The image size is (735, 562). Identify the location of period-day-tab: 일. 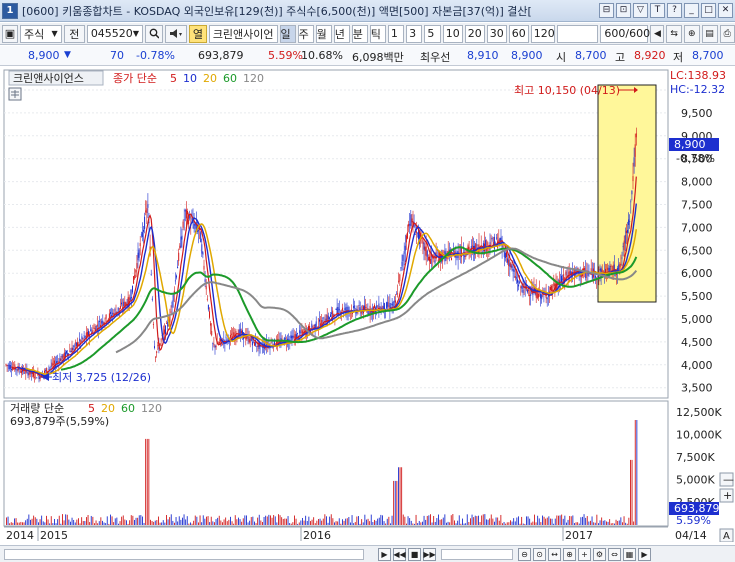
(287, 33).